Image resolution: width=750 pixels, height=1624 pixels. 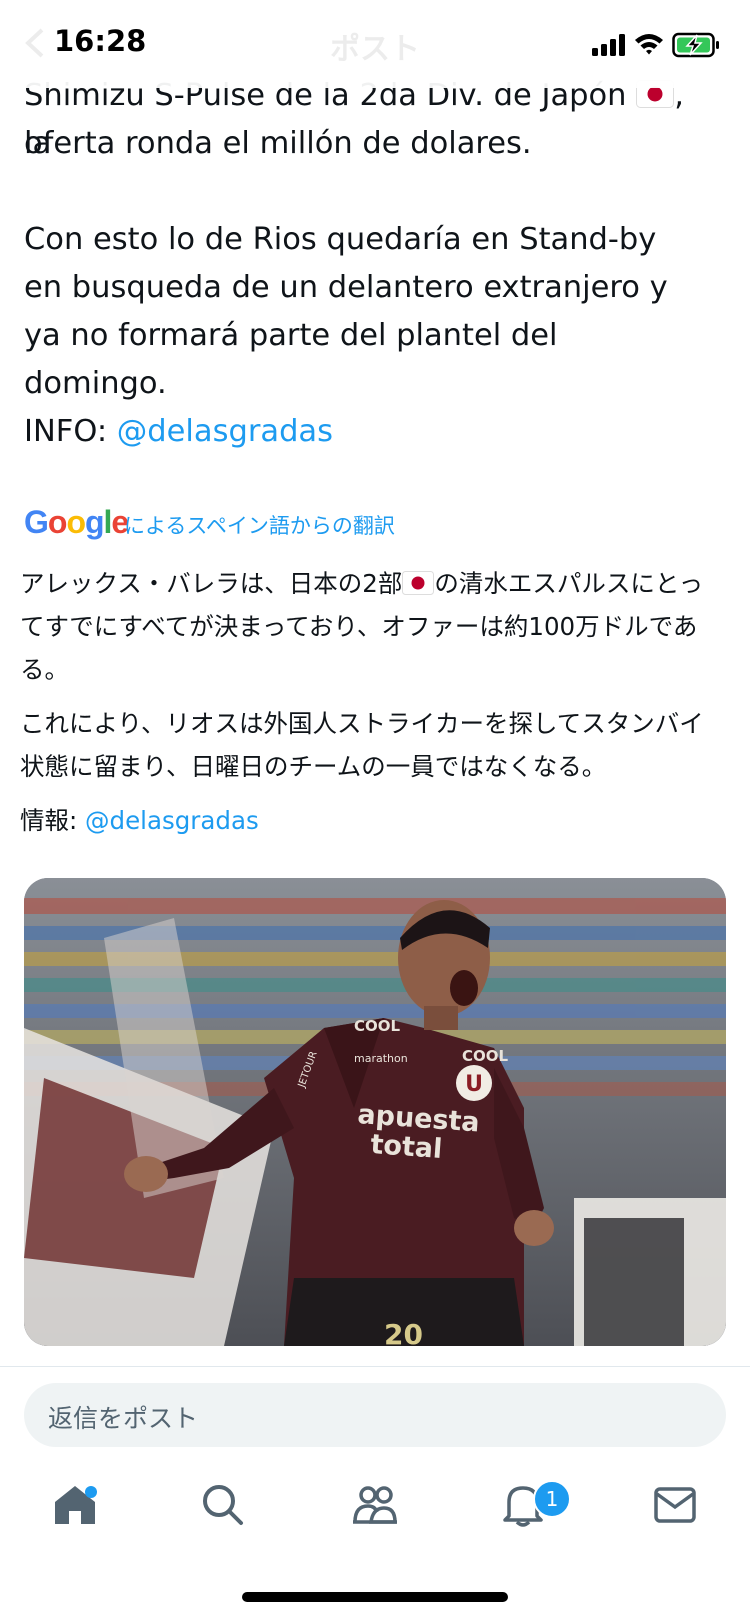 I want to click on google-logo: Google, so click(x=76, y=522).